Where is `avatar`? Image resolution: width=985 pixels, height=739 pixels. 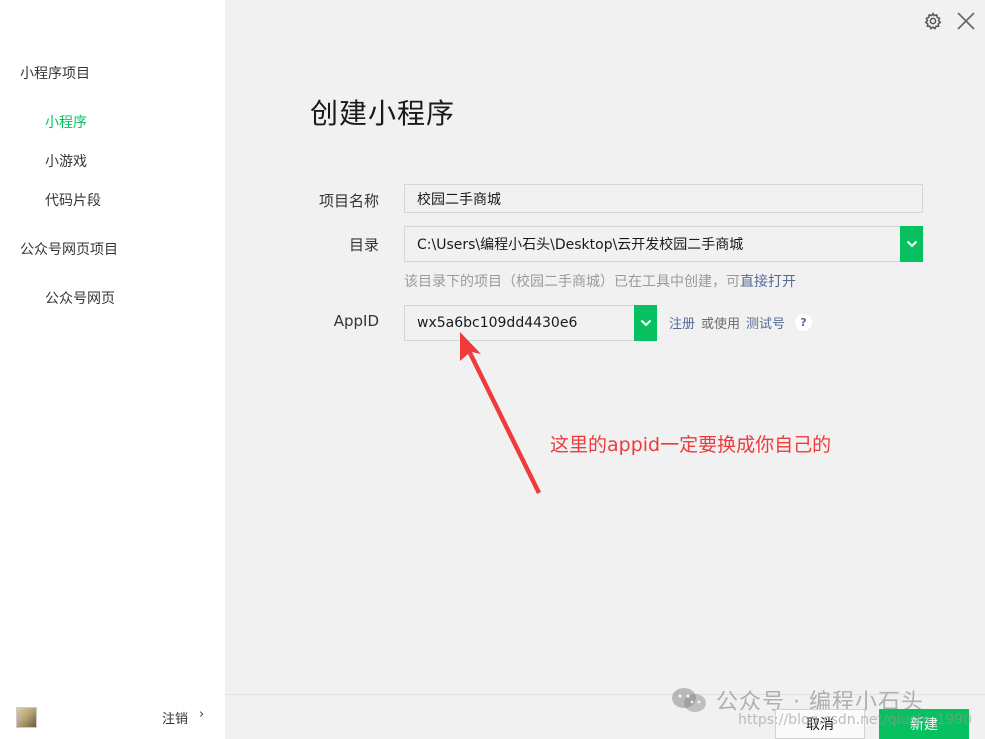 avatar is located at coordinates (26, 717).